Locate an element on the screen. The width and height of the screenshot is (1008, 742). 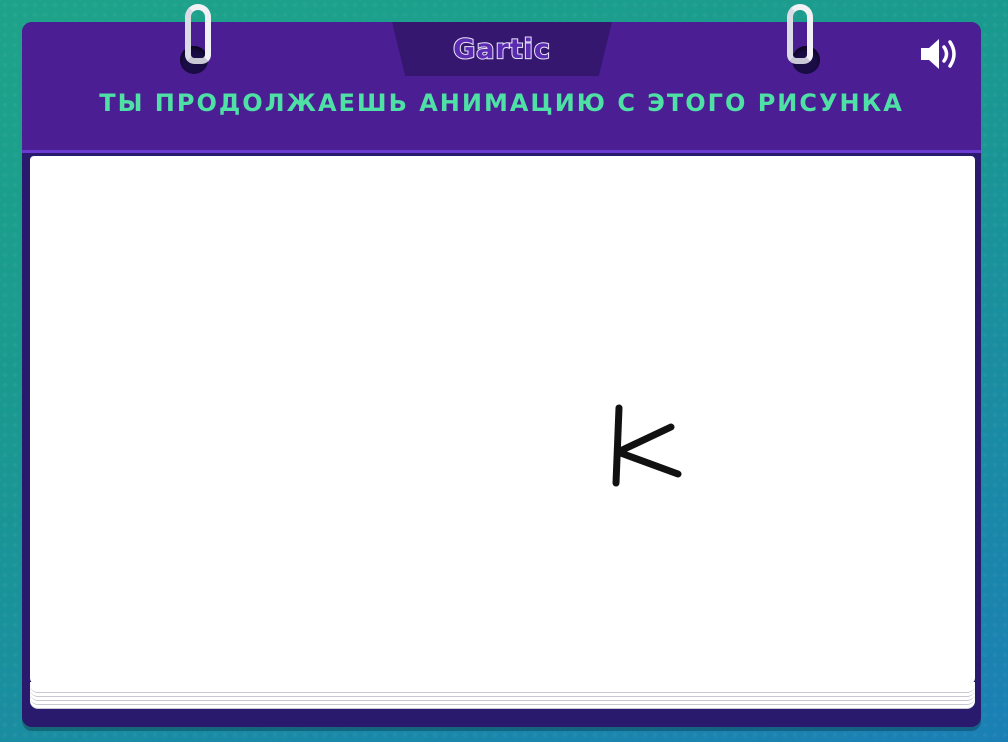
logo-tab: Gartic is located at coordinates (502, 49).